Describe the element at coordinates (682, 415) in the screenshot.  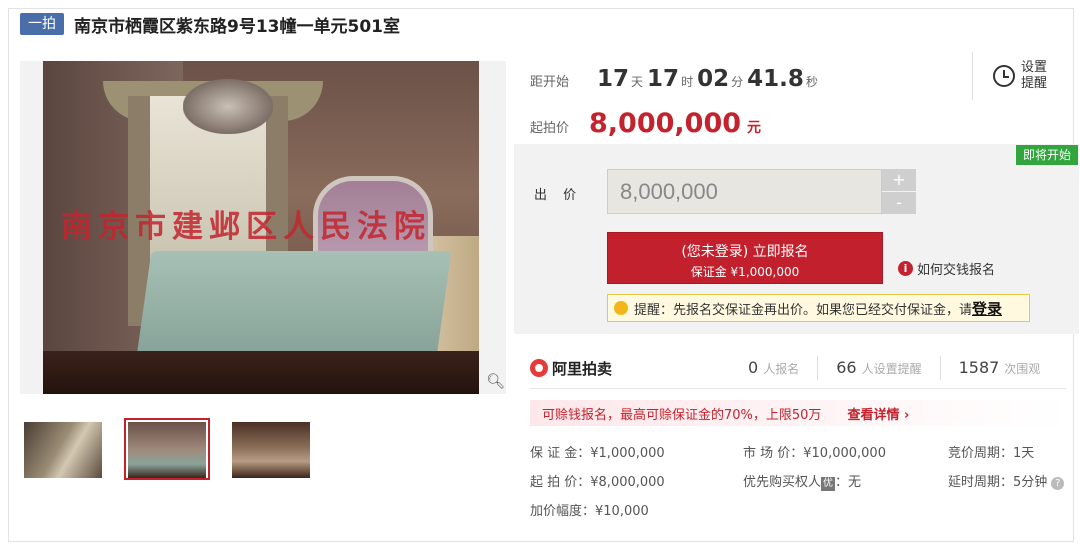
I see `promo-text: 可赊钱报名，最高可赊保证金的70%，上限50万` at that location.